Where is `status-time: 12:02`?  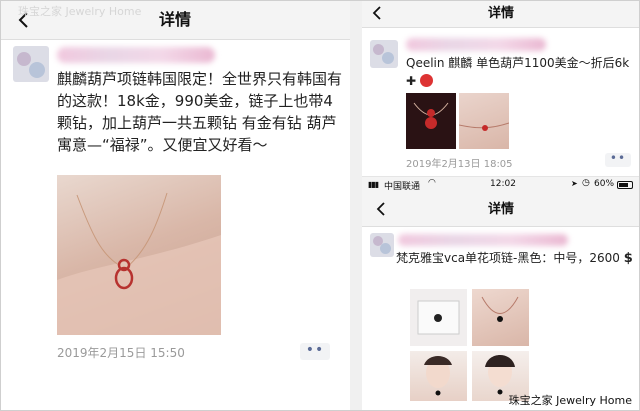 status-time: 12:02 is located at coordinates (503, 184).